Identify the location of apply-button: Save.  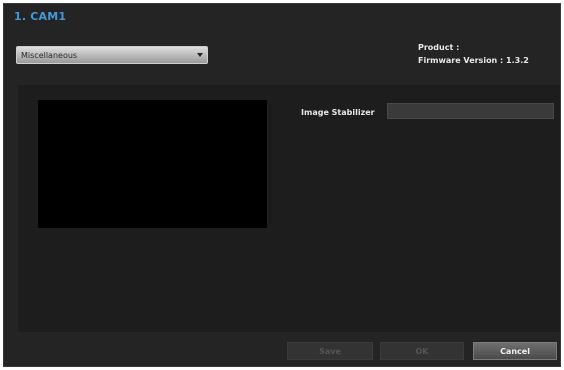
(330, 351).